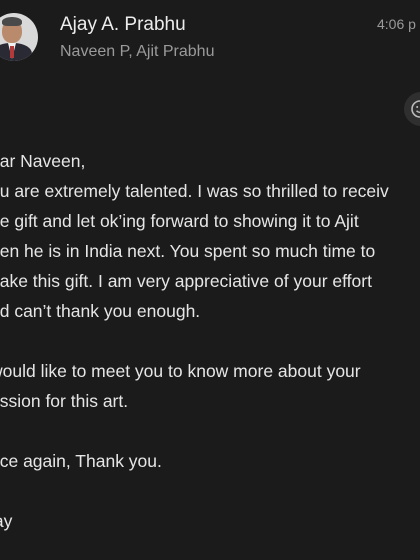  Describe the element at coordinates (81, 461) in the screenshot. I see `closing-line: nce again, Thank you.` at that location.